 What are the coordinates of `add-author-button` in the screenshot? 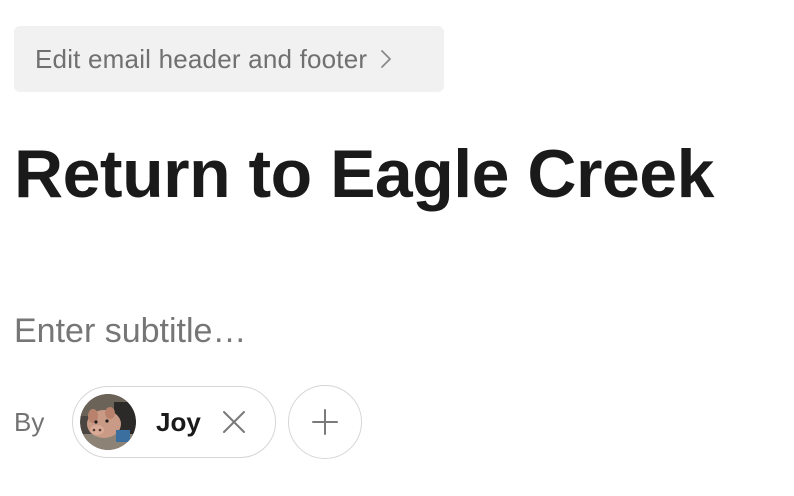 It's located at (325, 422).